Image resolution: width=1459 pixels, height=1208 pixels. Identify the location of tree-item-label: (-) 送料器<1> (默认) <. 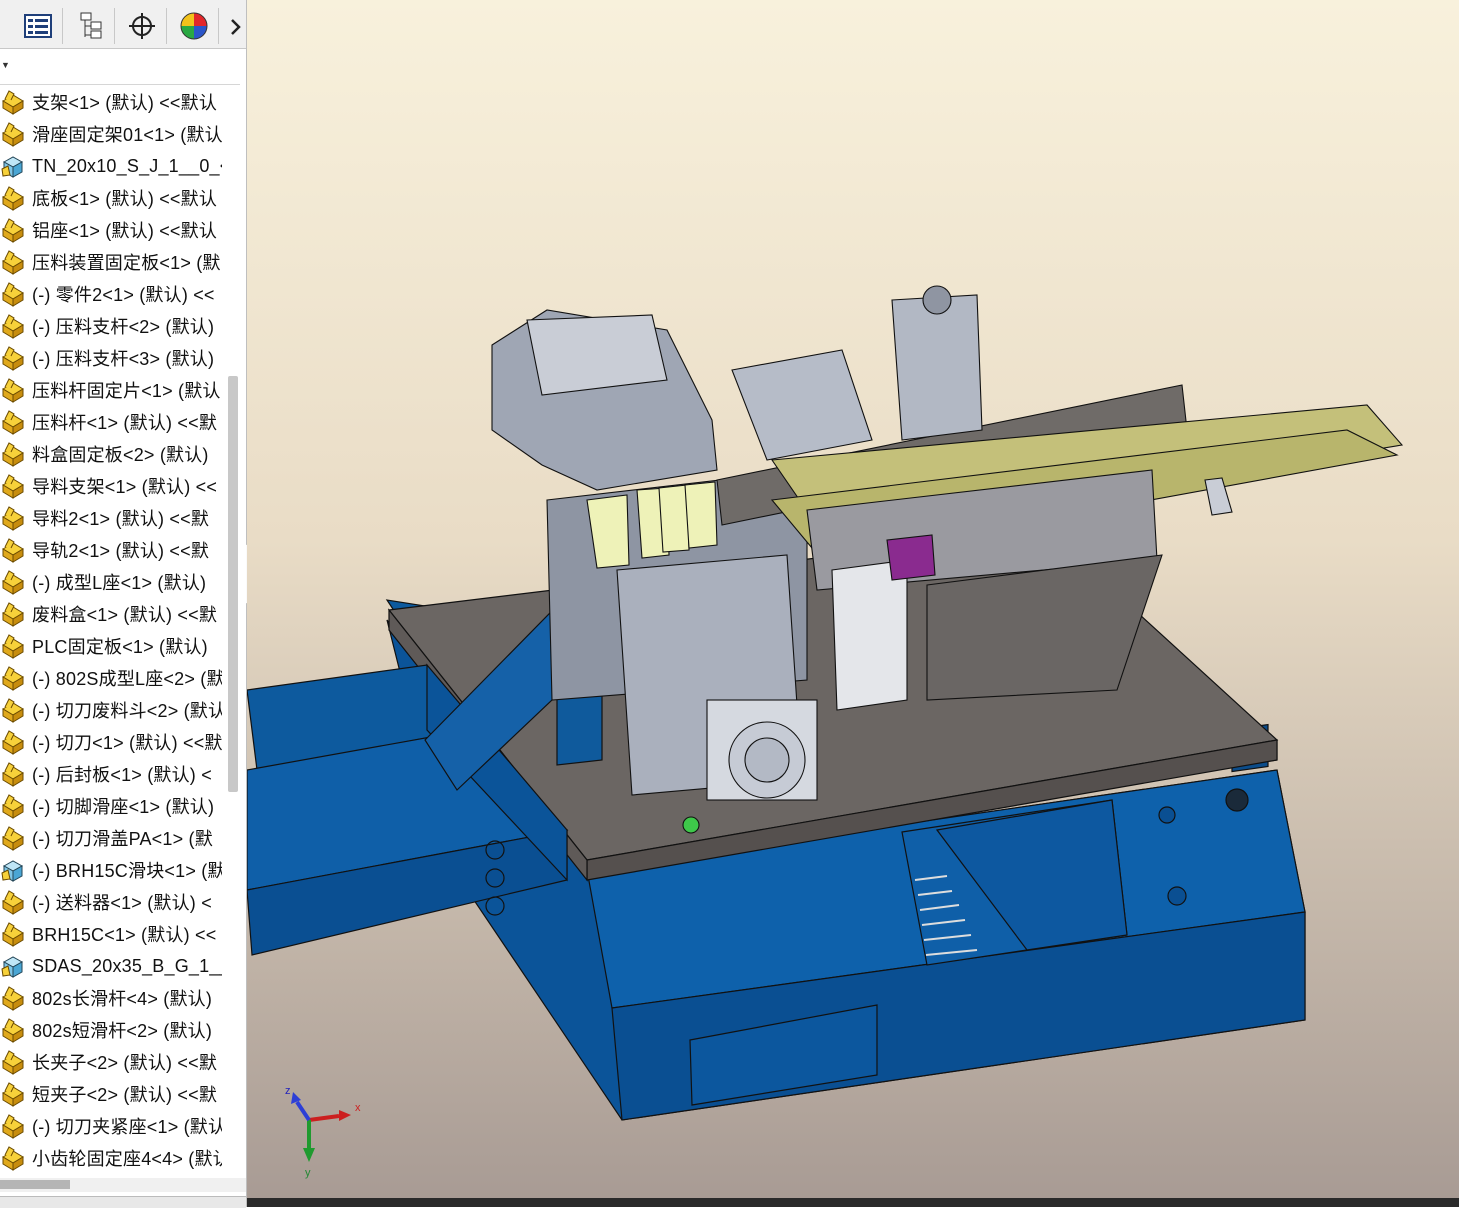
(122, 903).